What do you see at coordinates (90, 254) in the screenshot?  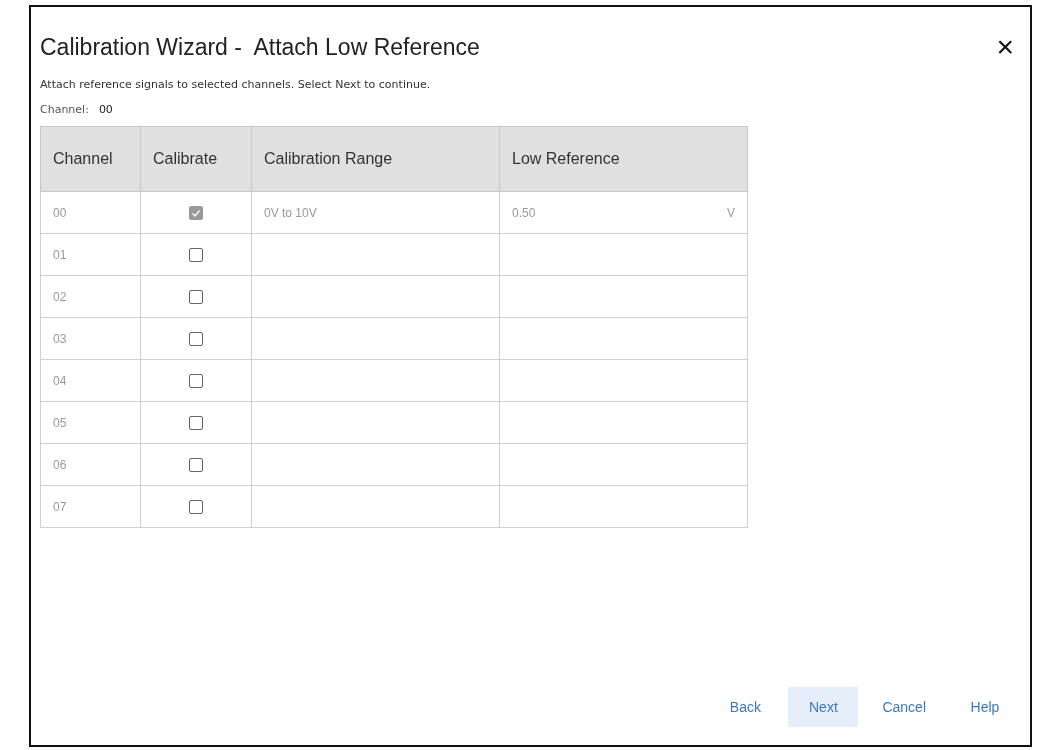 I see `channel-cell: 01` at bounding box center [90, 254].